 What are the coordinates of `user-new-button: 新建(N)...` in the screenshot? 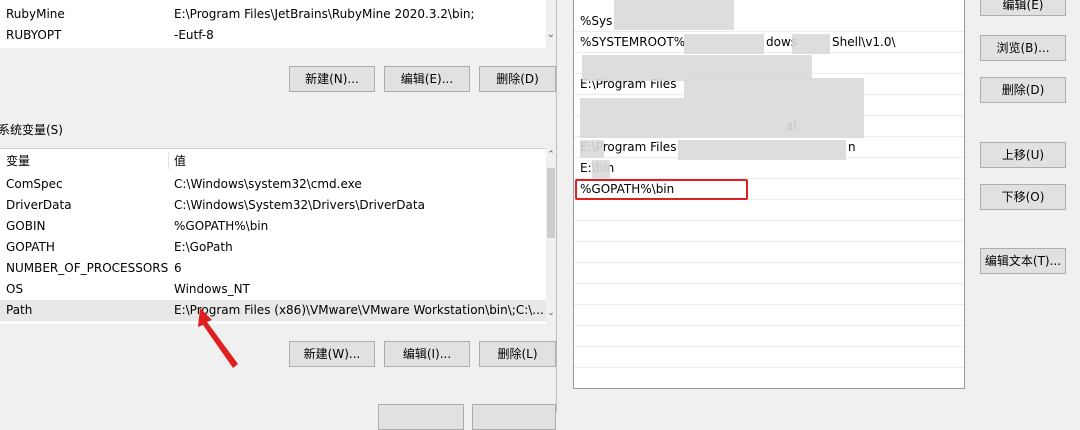 It's located at (332, 79).